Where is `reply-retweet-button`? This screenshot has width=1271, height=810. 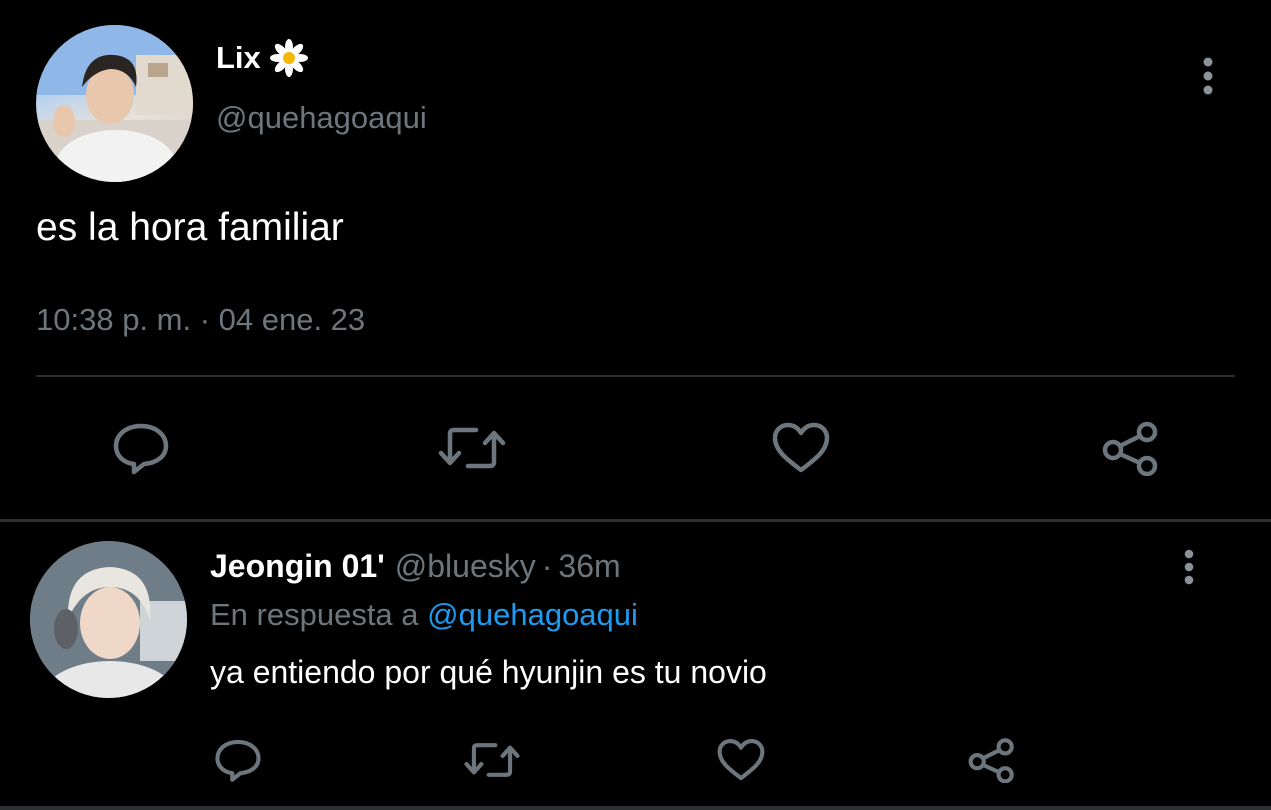
reply-retweet-button is located at coordinates (492, 760).